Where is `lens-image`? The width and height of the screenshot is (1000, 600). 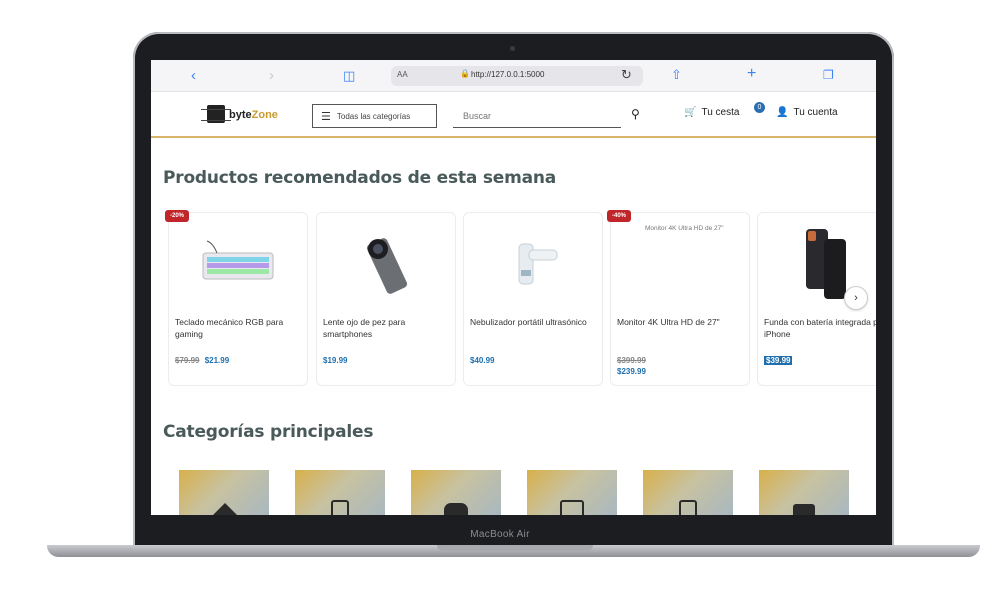
lens-image is located at coordinates (387, 264).